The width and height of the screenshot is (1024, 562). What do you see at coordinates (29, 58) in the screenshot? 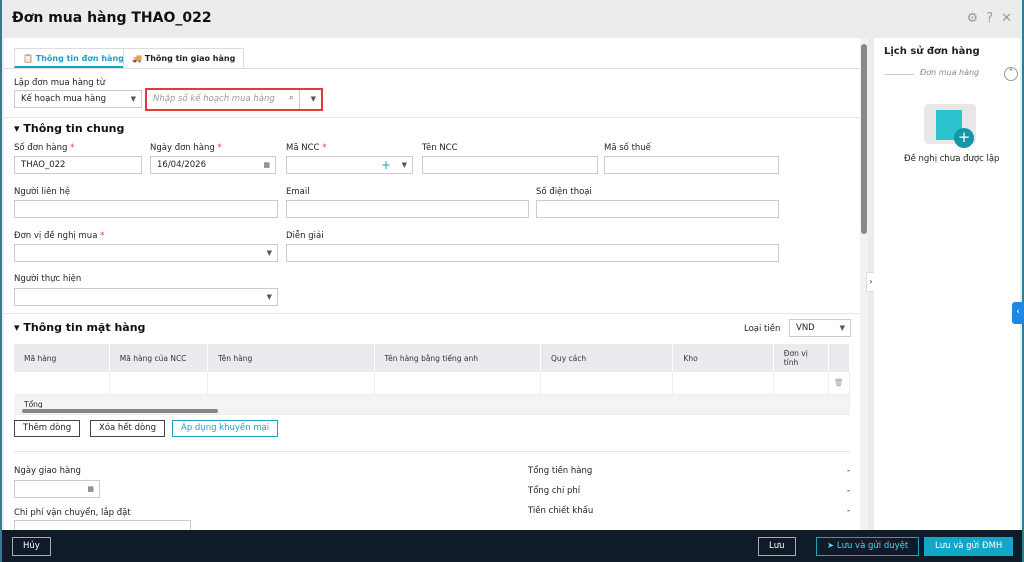
I see `clipboard-icon: 📋` at bounding box center [29, 58].